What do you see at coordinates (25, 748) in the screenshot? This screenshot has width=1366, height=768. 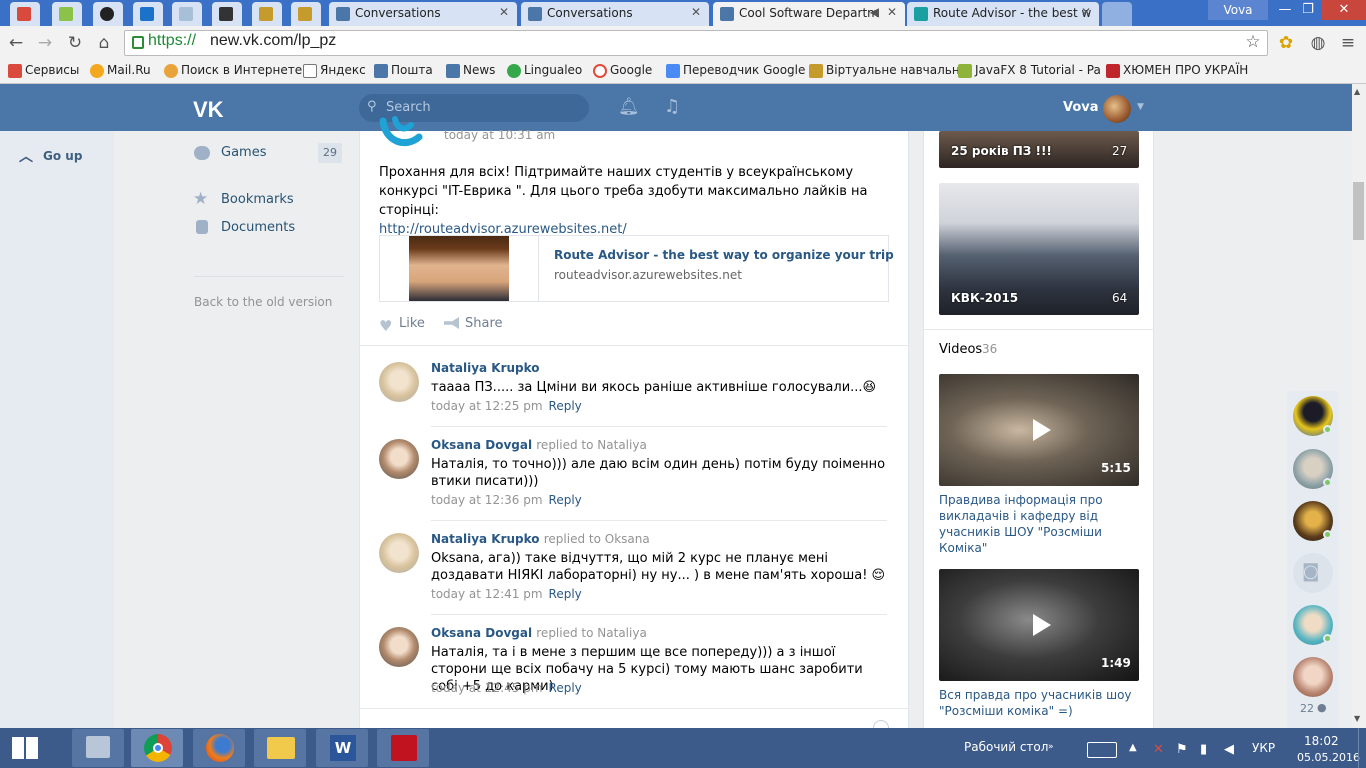 I see `windows-start-icon` at bounding box center [25, 748].